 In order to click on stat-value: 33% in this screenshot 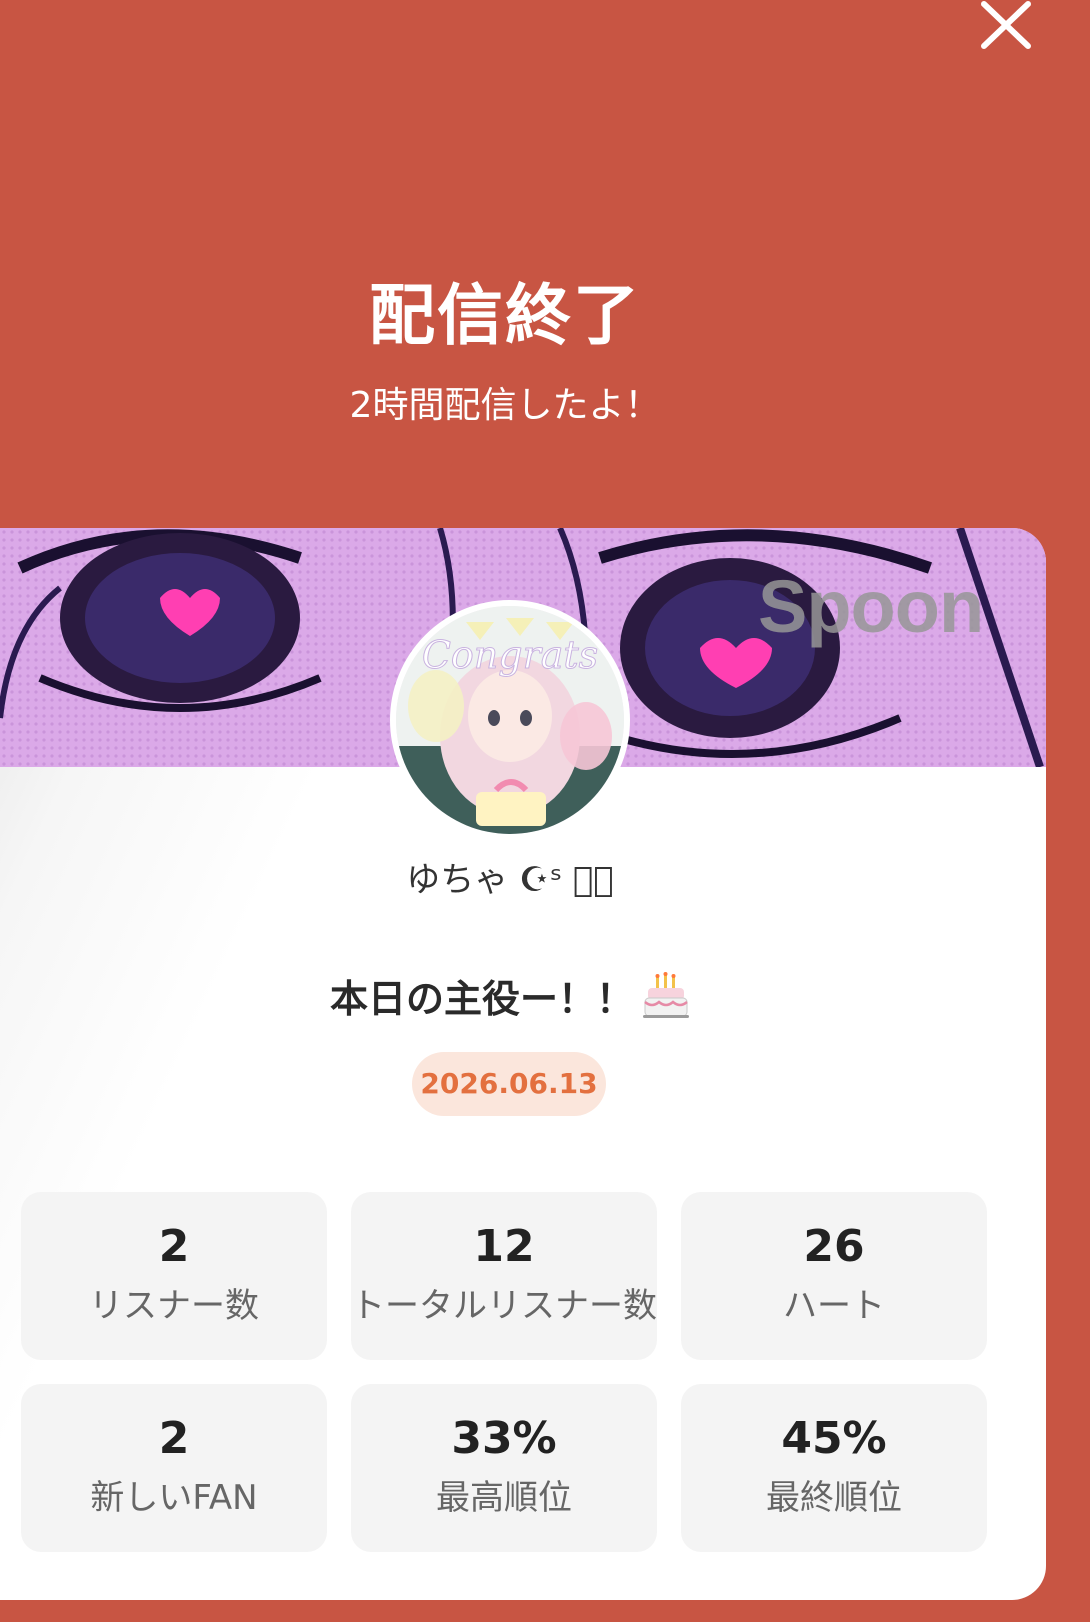, I will do `click(504, 1438)`.